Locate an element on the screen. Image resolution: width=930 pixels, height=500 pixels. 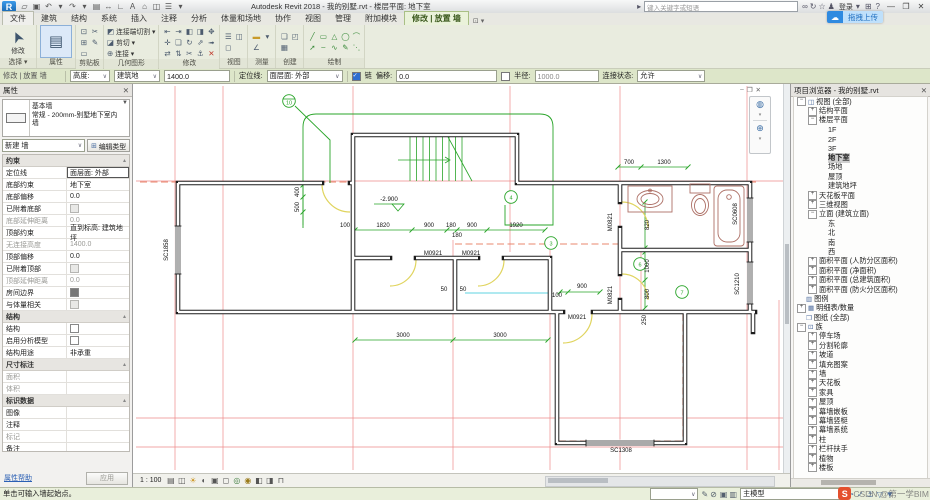
ribbon-tab: 系统 is located at coordinates (109, 18).